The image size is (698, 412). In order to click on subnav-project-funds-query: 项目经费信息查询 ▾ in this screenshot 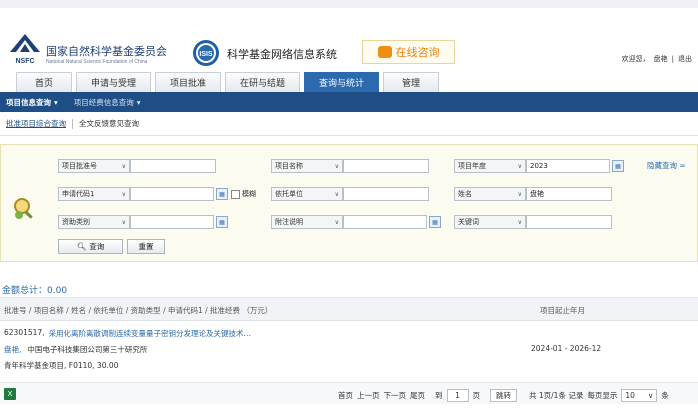, I will do `click(109, 102)`.